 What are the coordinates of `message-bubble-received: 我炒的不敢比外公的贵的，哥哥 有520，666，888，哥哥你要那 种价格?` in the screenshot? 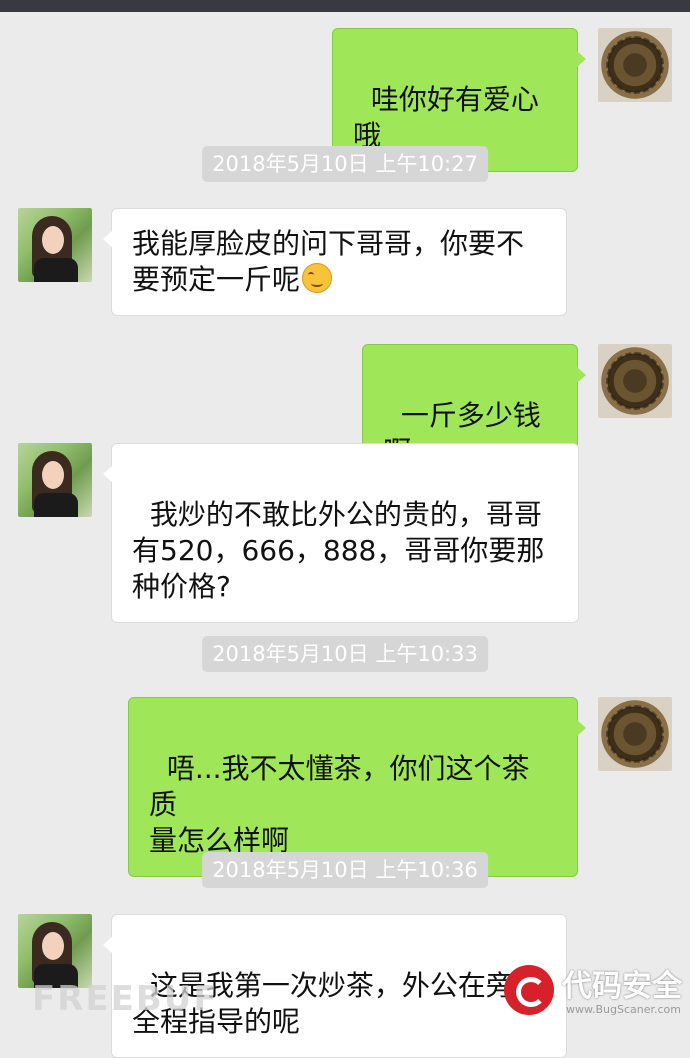 It's located at (341, 533).